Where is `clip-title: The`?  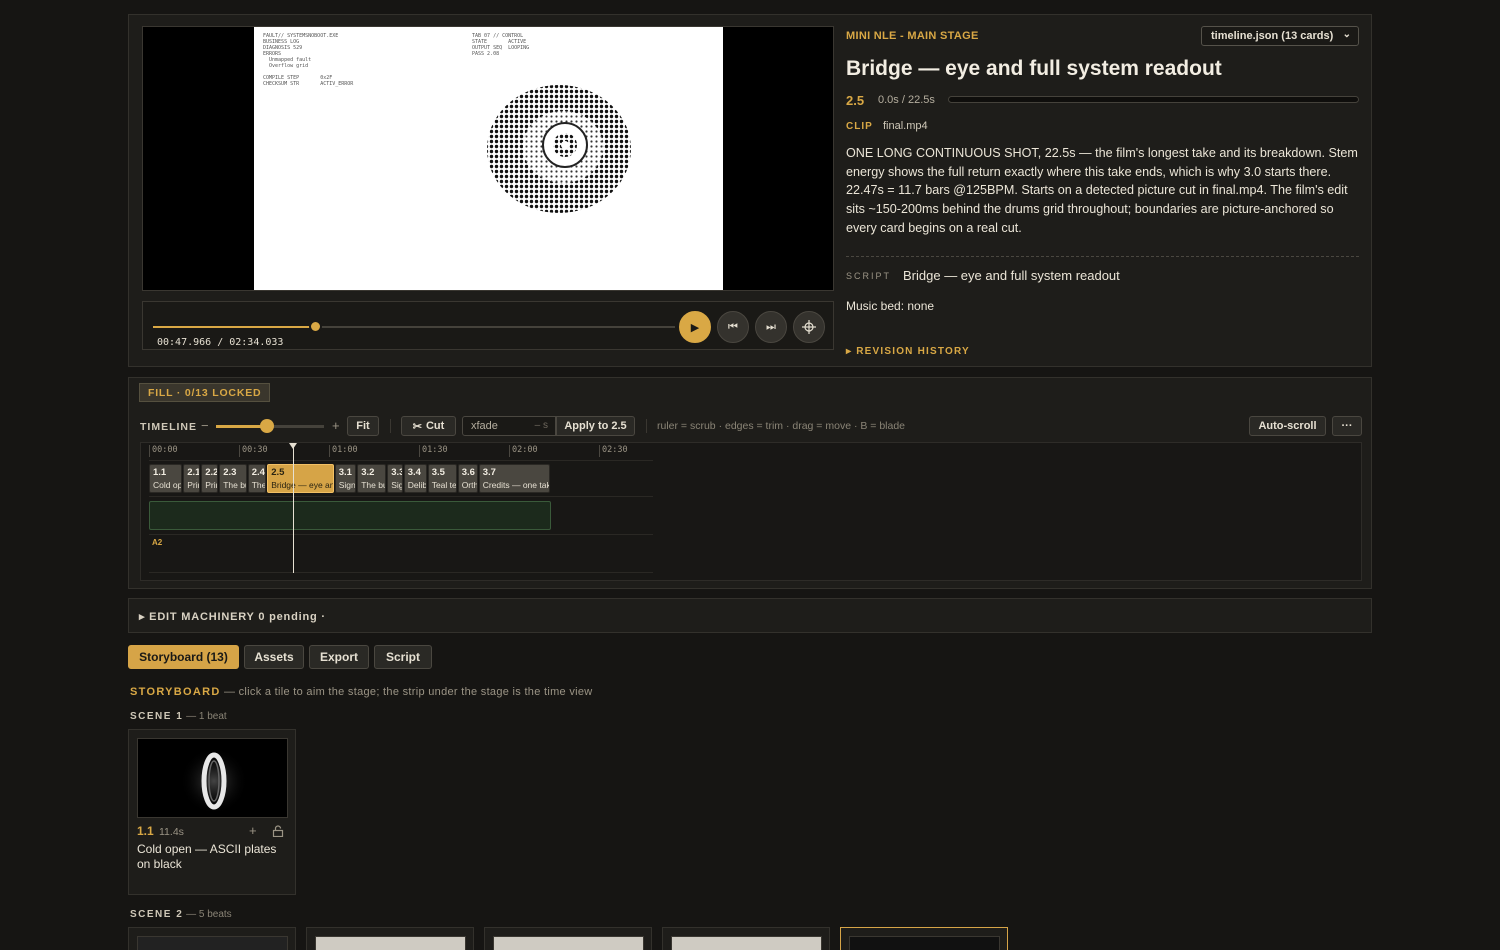
clip-title: The is located at coordinates (259, 485).